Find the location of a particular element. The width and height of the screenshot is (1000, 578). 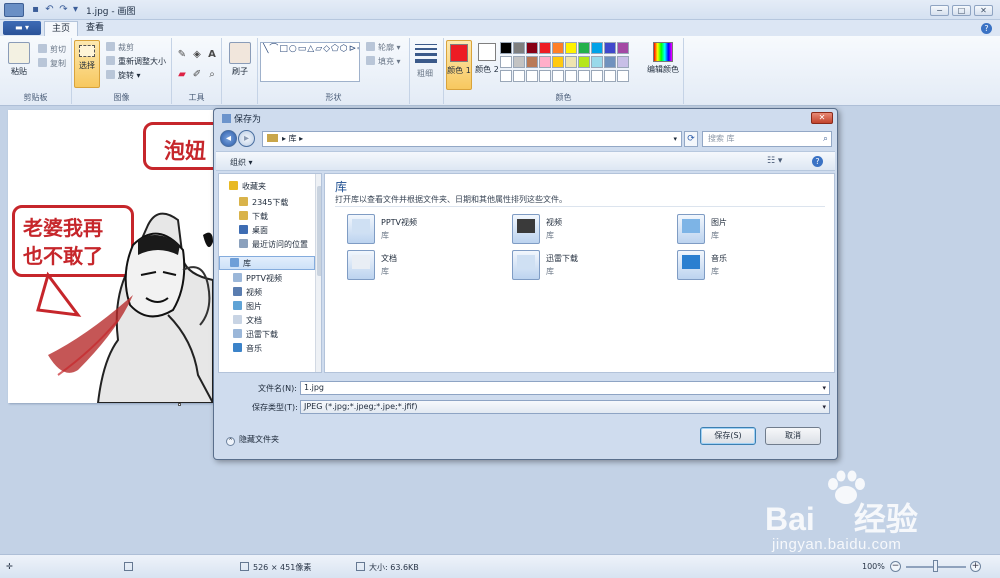

color1-button: 颜色 1 is located at coordinates (459, 65).